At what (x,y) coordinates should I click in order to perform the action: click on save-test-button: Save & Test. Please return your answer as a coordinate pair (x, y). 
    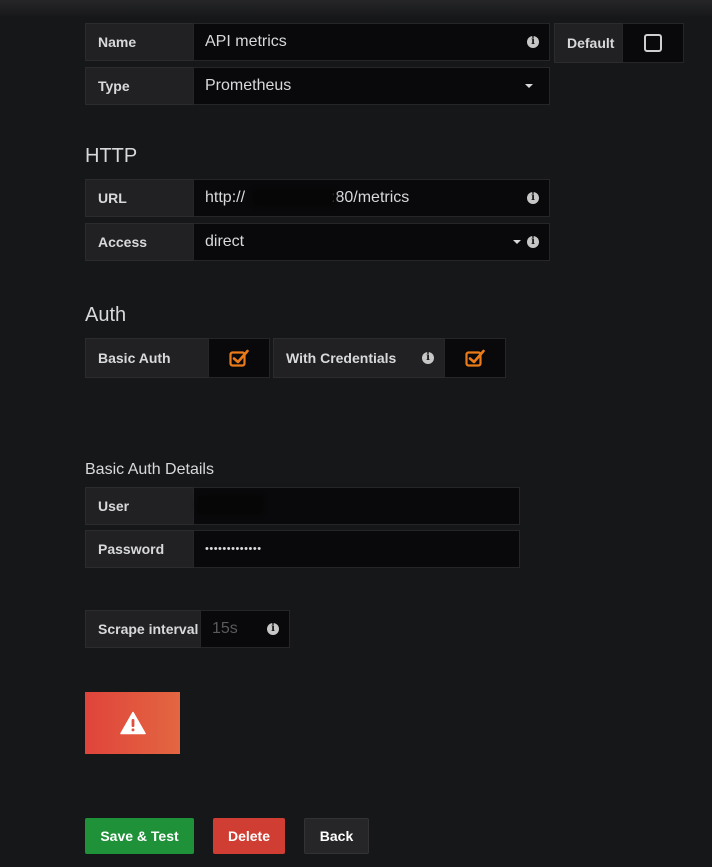
    Looking at the image, I should click on (139, 836).